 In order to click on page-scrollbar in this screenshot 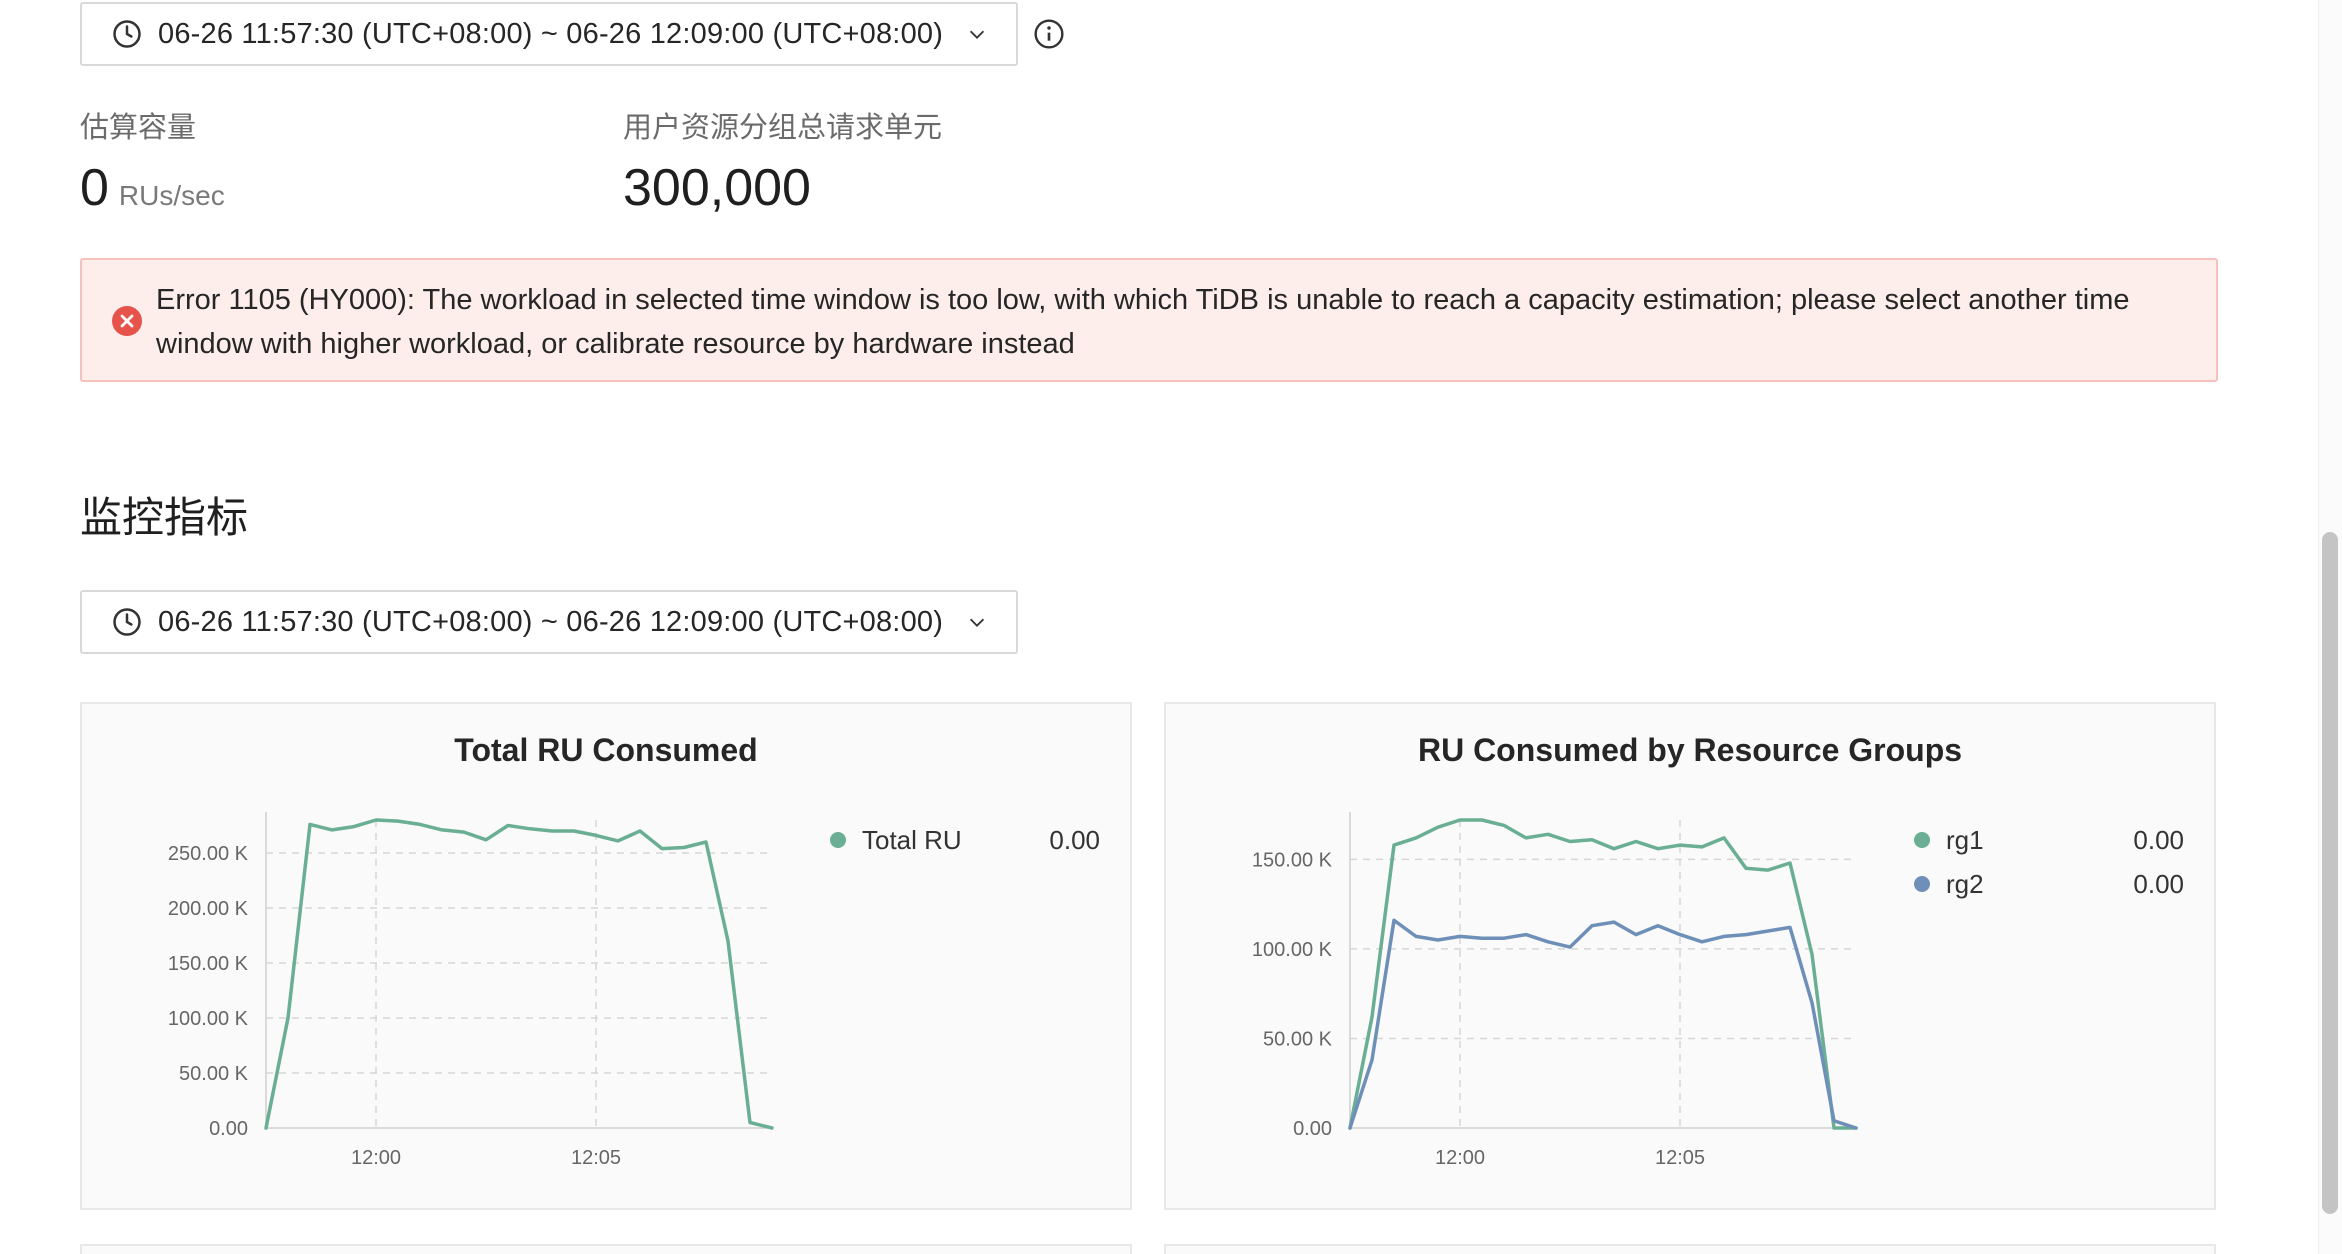, I will do `click(2330, 627)`.